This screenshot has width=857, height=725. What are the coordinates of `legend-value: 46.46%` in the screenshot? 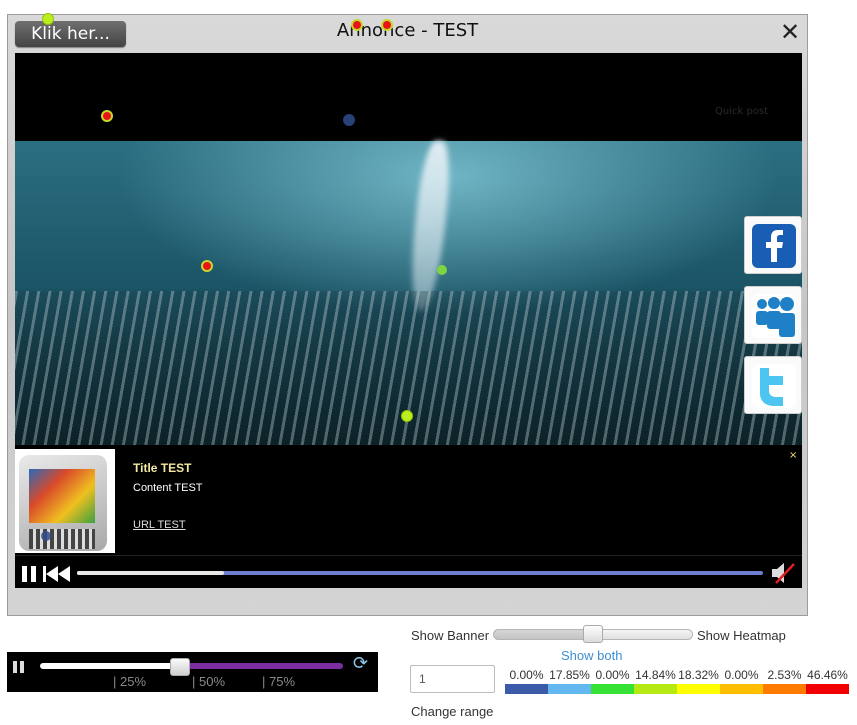 It's located at (827, 675).